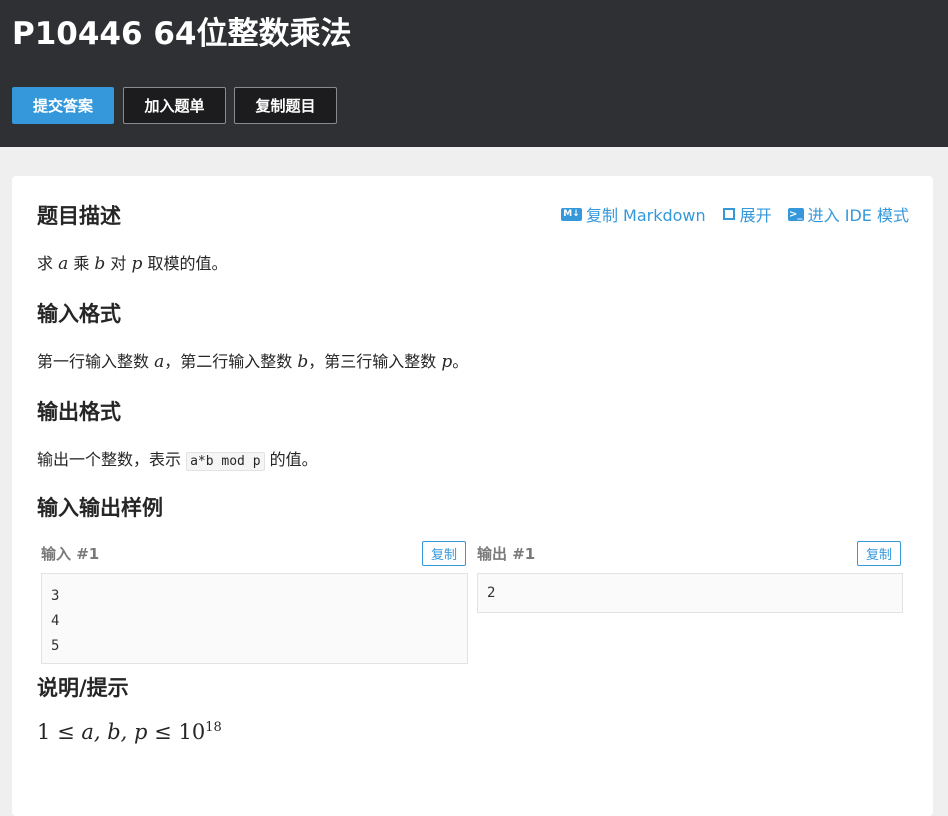 The height and width of the screenshot is (816, 948). I want to click on copy-markdown-link: M↓ 复制 Markdown, so click(633, 214).